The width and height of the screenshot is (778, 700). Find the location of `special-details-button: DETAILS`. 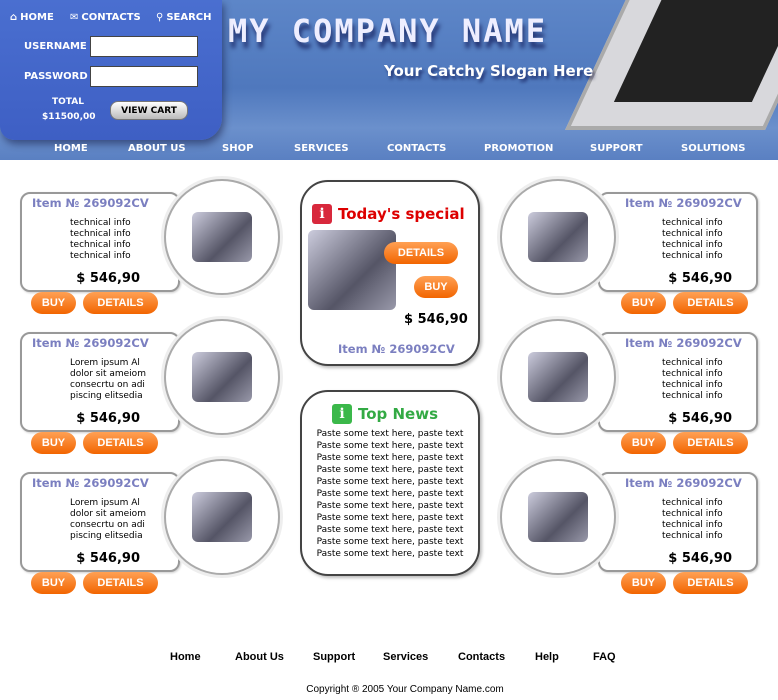

special-details-button: DETAILS is located at coordinates (421, 253).